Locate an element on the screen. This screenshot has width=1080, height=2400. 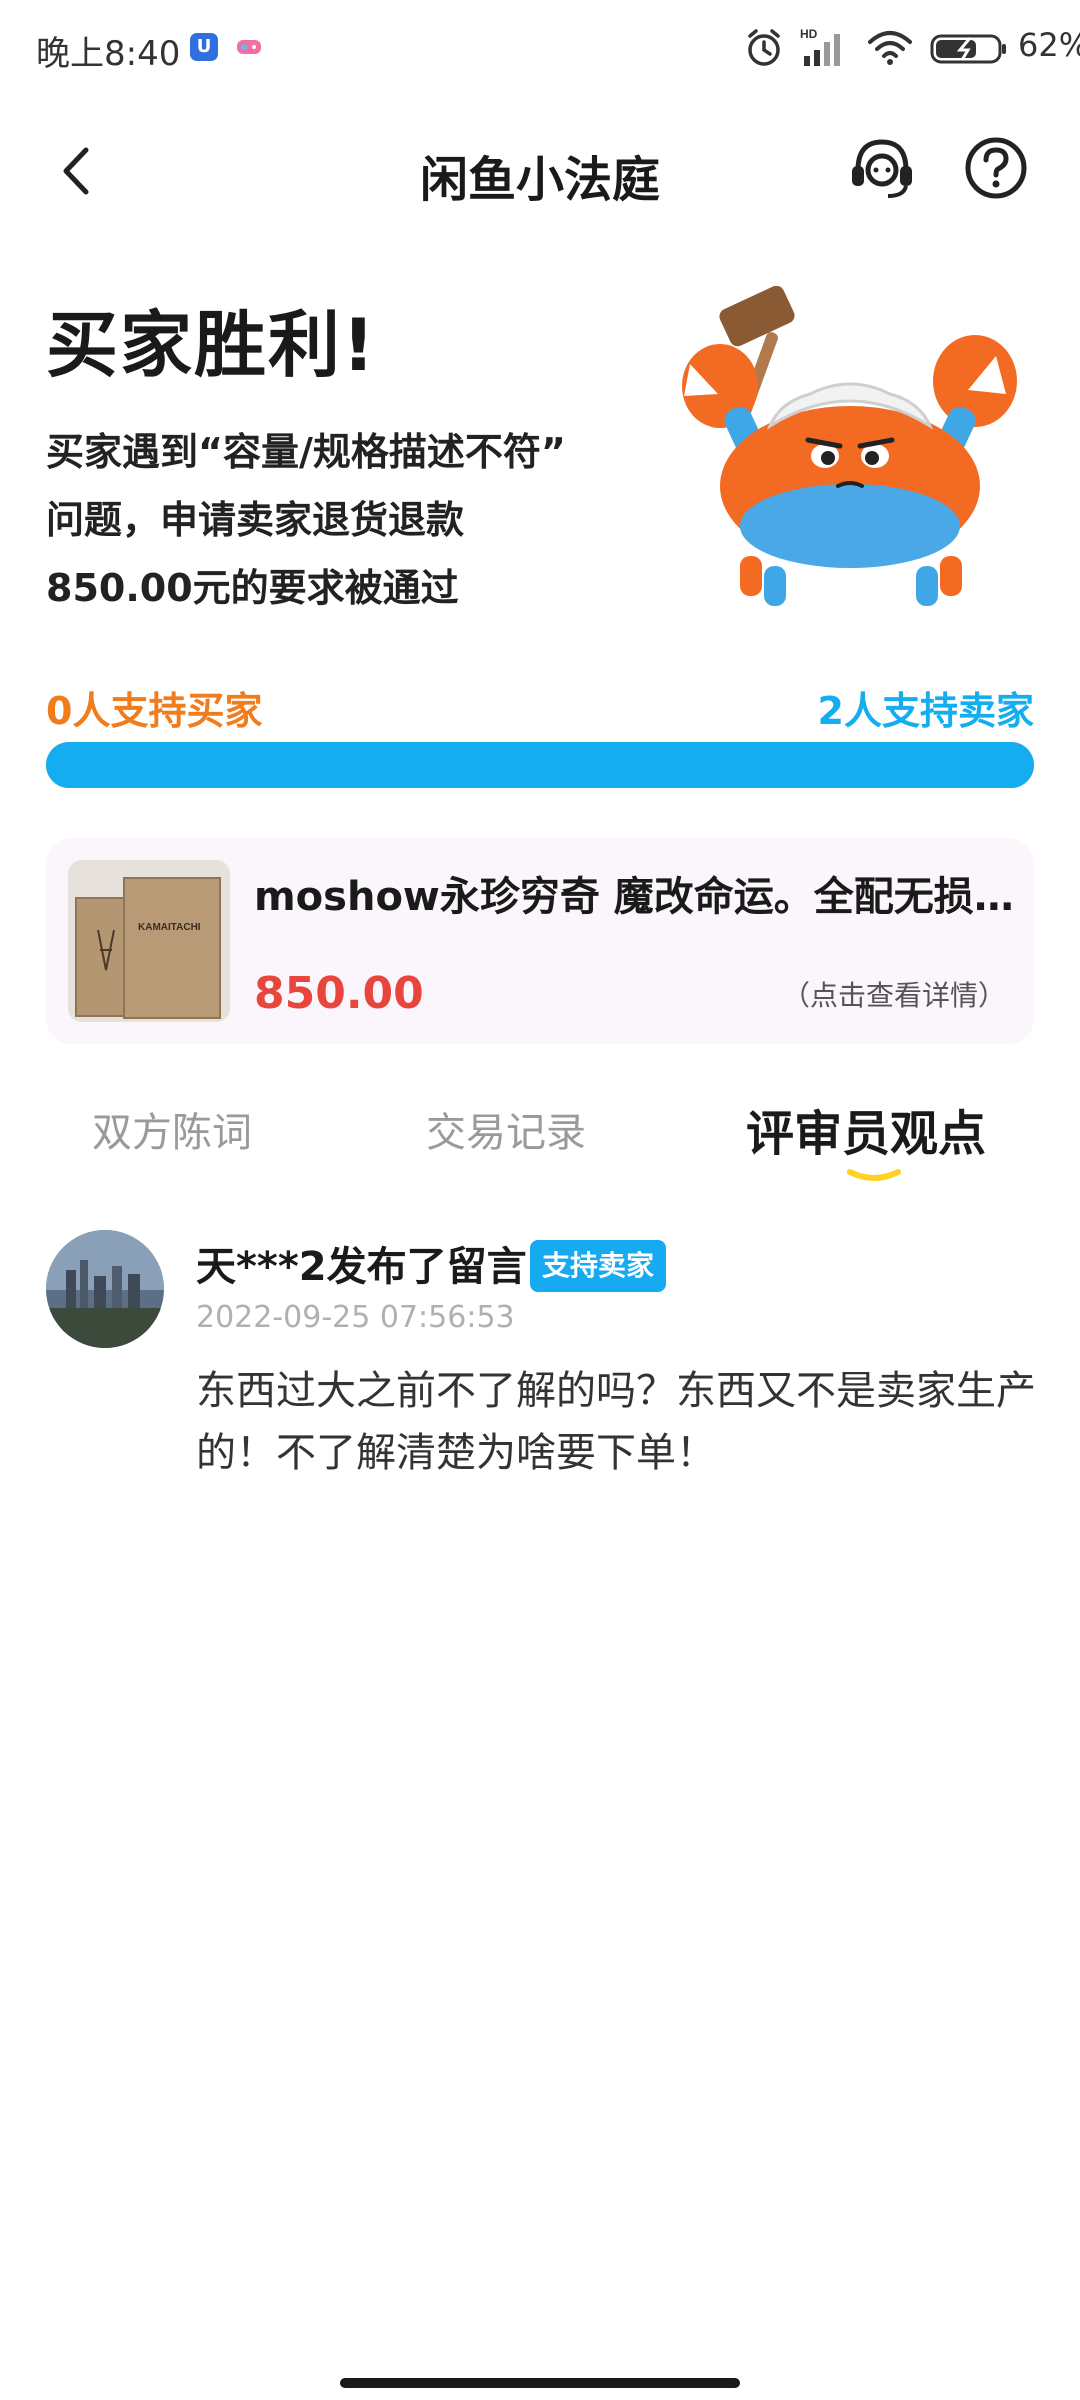
status-bar: 晚上8:40 U HD 62% is located at coordinates (540, 48).